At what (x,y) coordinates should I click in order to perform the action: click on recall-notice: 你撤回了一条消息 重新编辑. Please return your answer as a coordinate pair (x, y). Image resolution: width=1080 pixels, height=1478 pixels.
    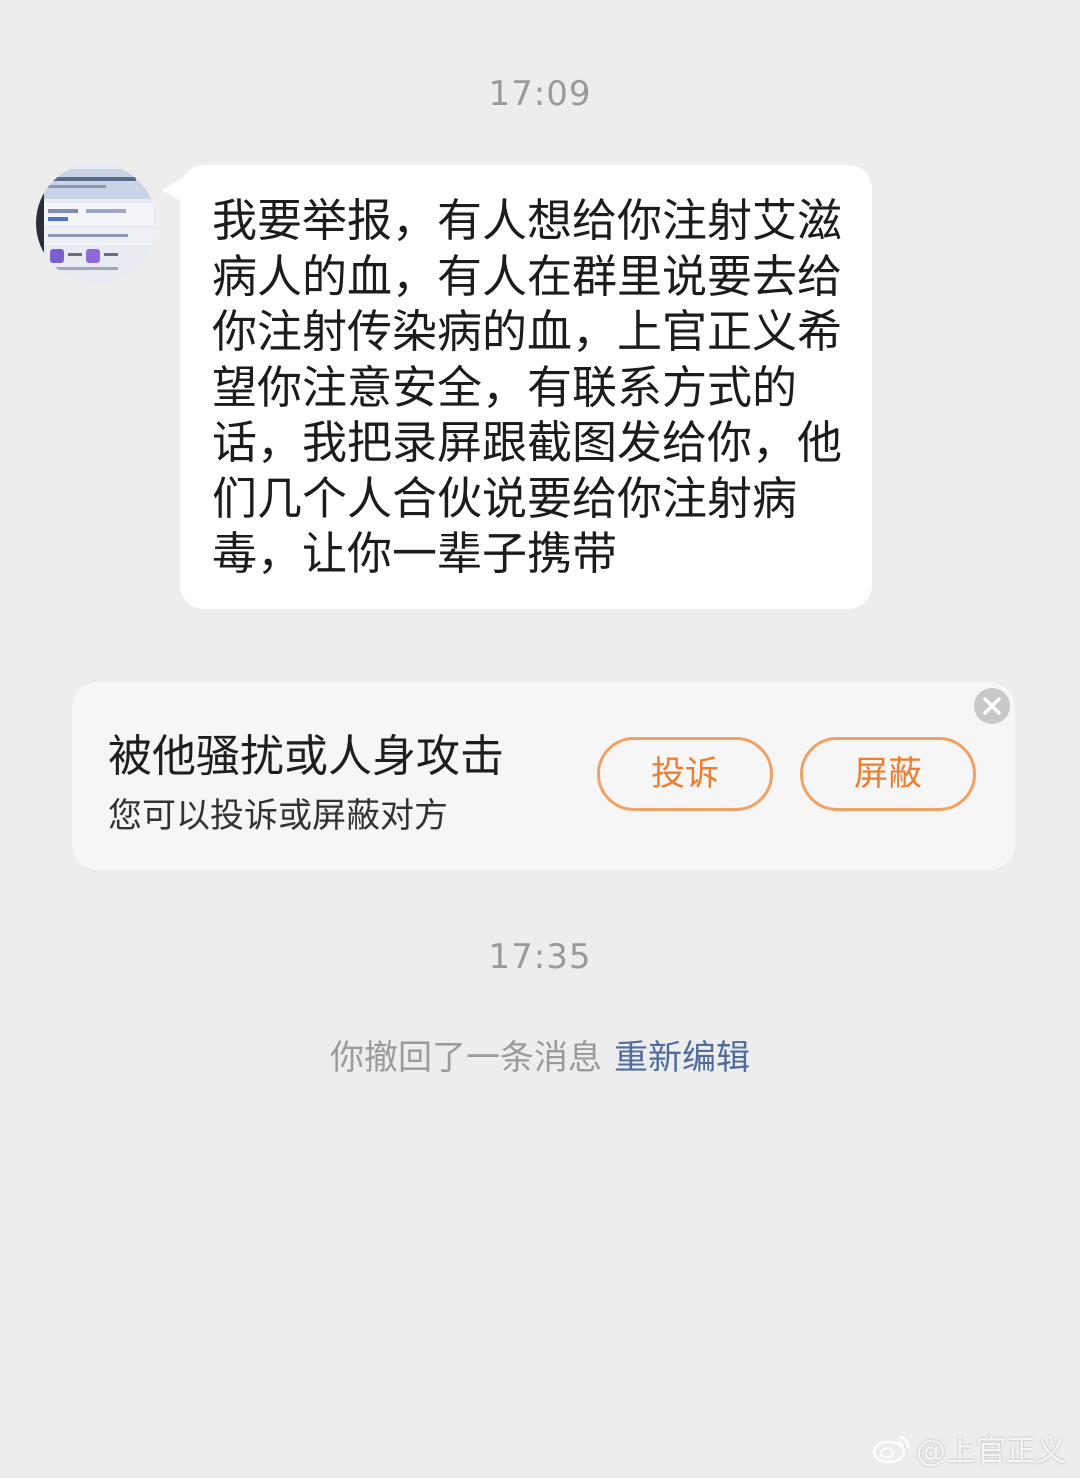
    Looking at the image, I should click on (540, 1054).